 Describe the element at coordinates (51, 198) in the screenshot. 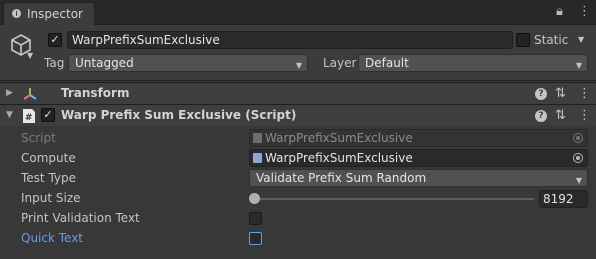

I see `input-size-label: Input Size` at that location.